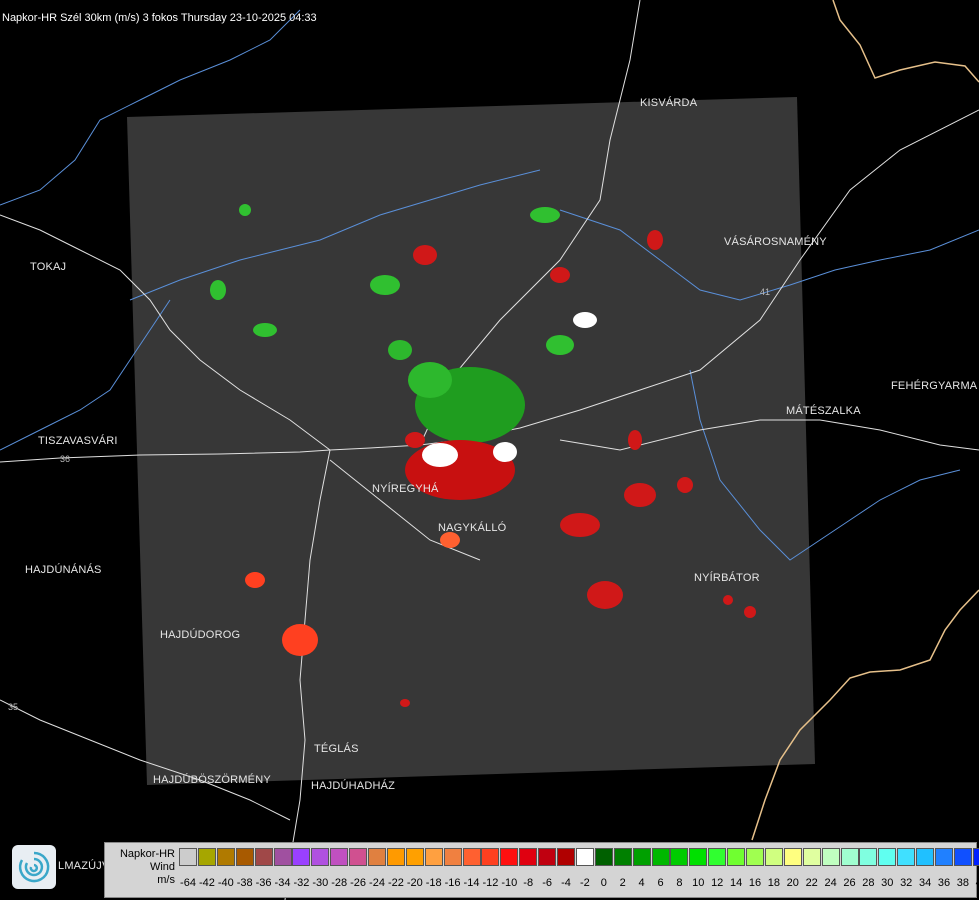  Describe the element at coordinates (336, 749) in the screenshot. I see `city-label-teglas: TÉGLÁS` at that location.